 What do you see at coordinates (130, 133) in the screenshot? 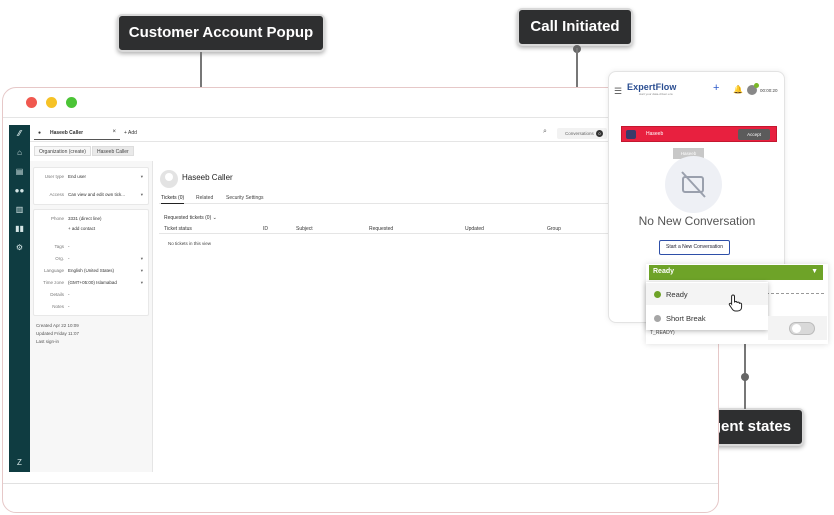
I see `add-tab-button: + Add` at bounding box center [130, 133].